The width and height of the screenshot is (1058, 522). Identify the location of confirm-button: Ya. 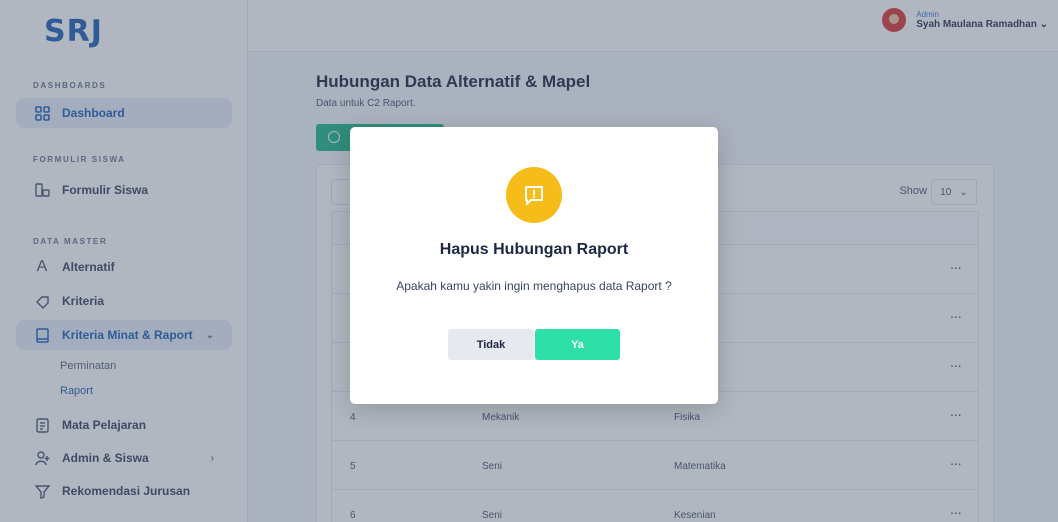
(577, 344).